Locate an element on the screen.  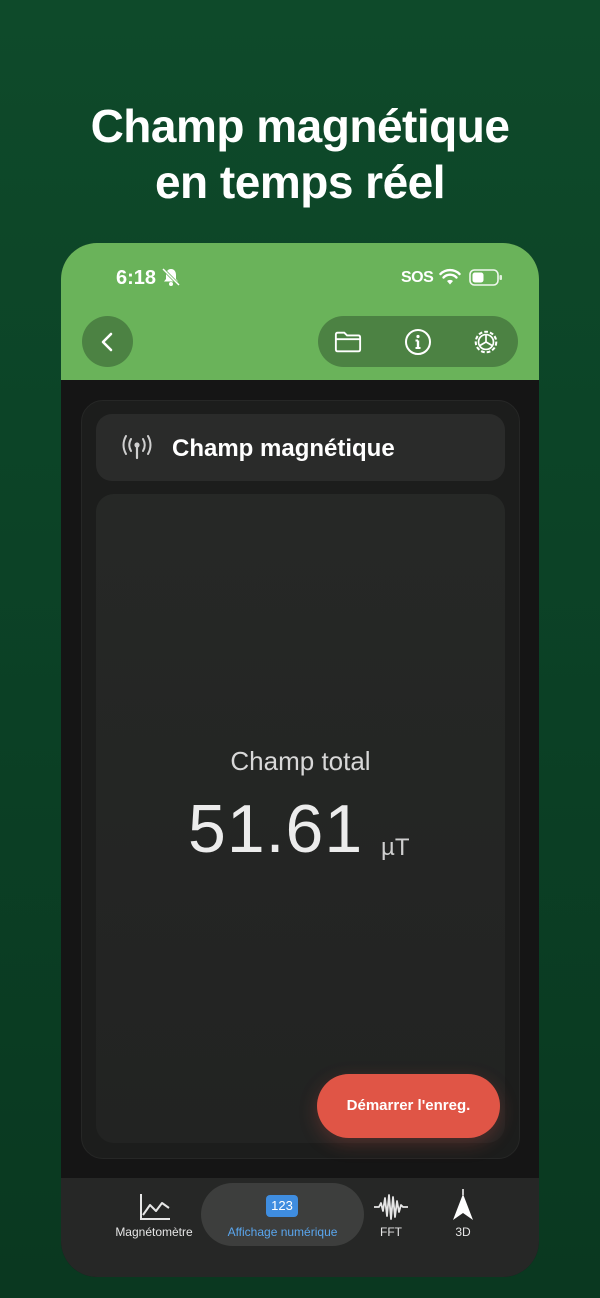
total-field-unit: µT is located at coordinates (395, 847).